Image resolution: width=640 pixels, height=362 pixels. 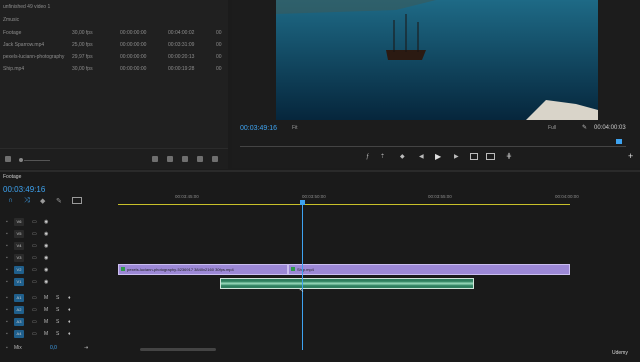 I want to click on fit-dropdown: Fit, so click(x=295, y=128).